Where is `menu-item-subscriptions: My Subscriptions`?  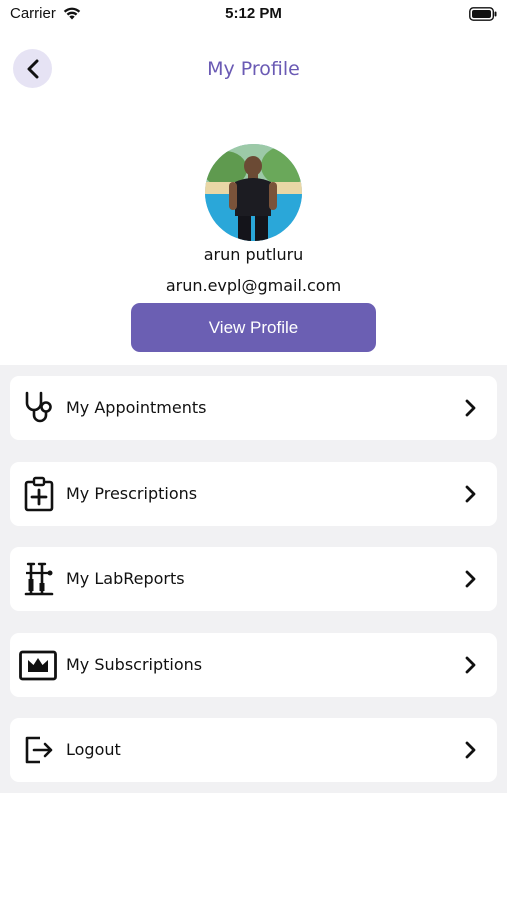
menu-item-subscriptions: My Subscriptions is located at coordinates (253, 665).